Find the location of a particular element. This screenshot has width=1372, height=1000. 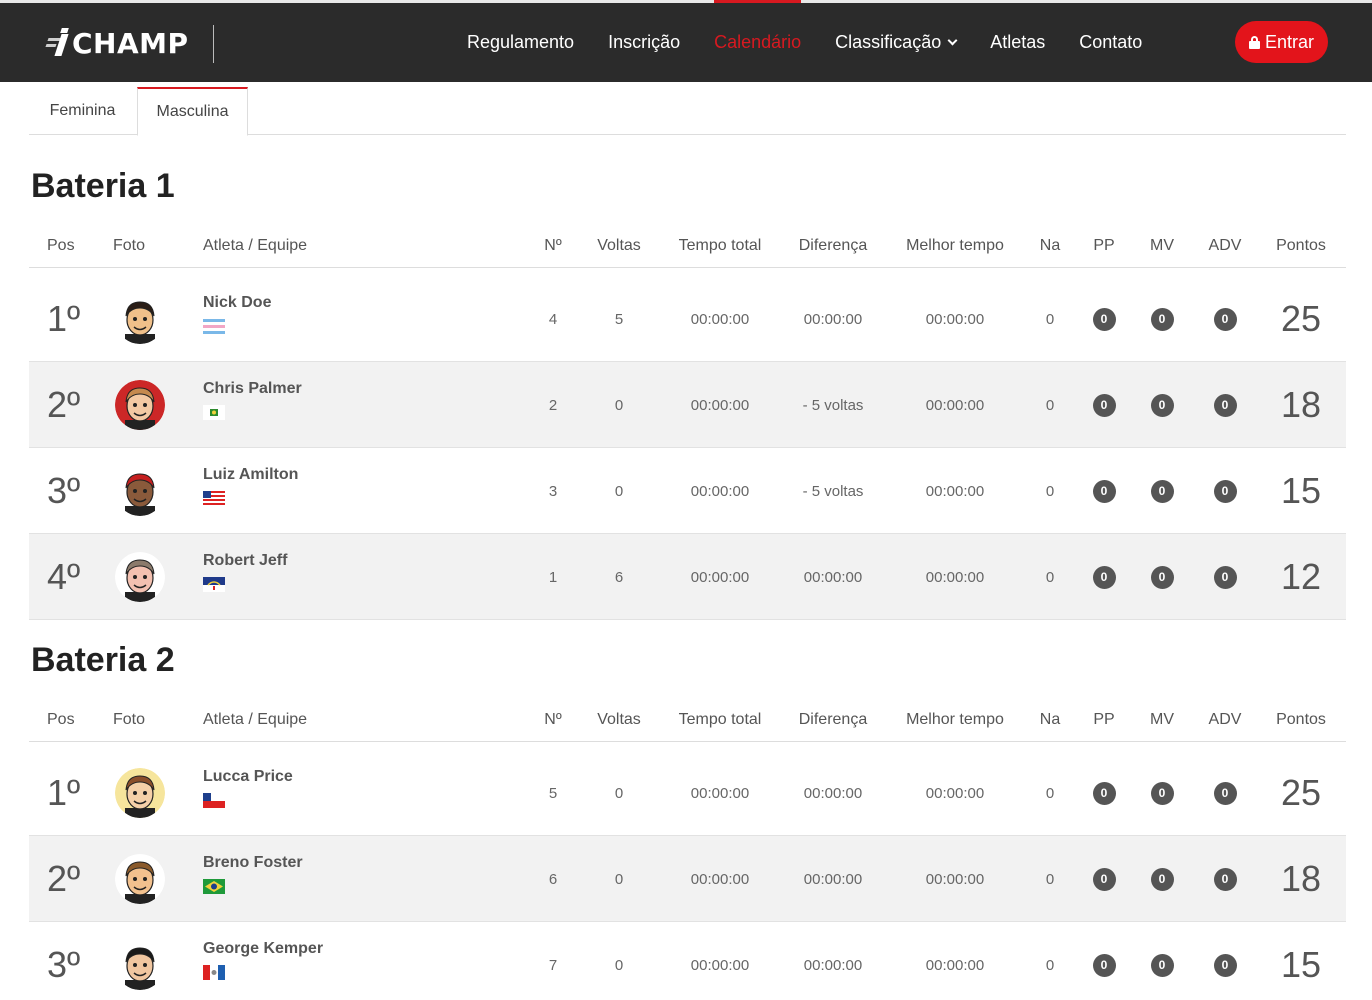

tab-masculina: Masculina is located at coordinates (192, 111).